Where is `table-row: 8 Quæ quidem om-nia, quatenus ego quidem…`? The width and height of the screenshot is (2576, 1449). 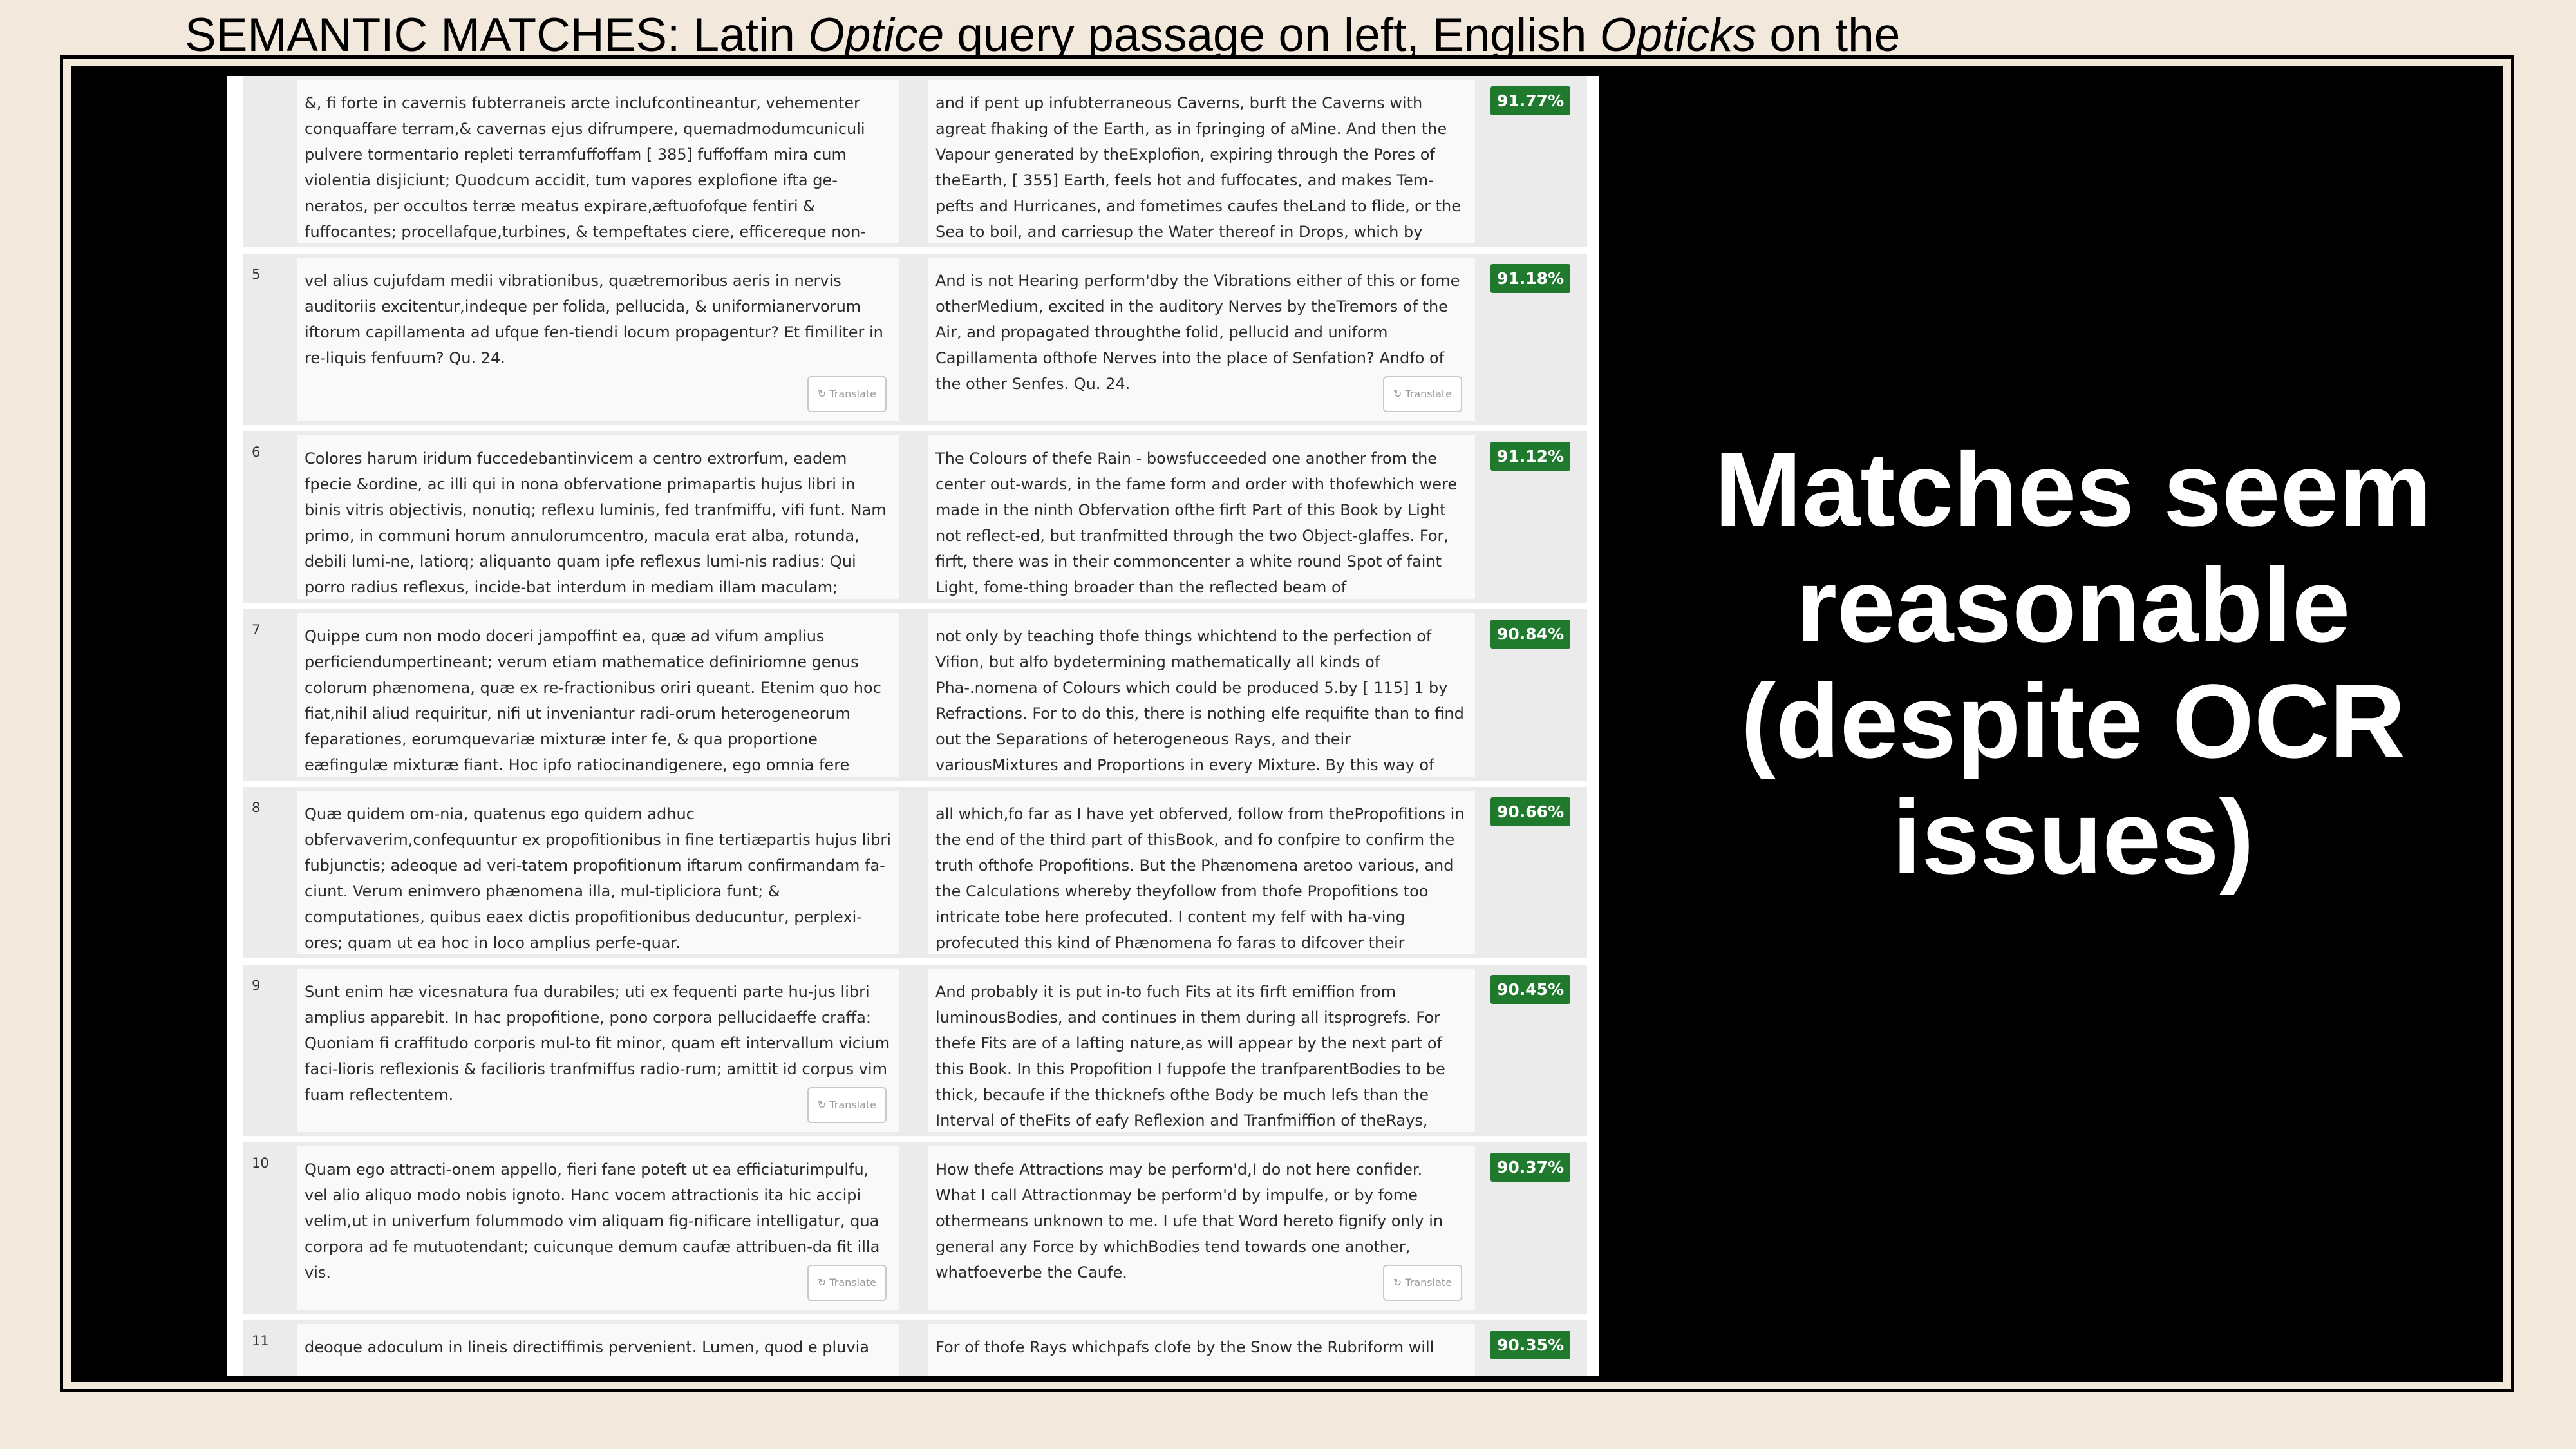
table-row: 8 Quæ quidem om-nia, quatenus ego quidem… is located at coordinates (915, 873).